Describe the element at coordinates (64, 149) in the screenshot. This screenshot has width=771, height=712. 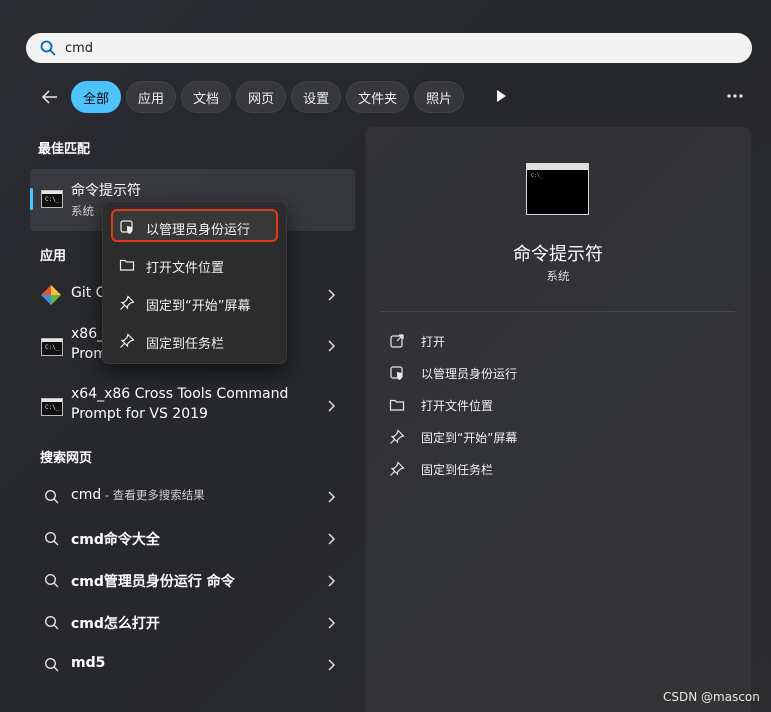
I see `best-match-heading: 最佳匹配` at that location.